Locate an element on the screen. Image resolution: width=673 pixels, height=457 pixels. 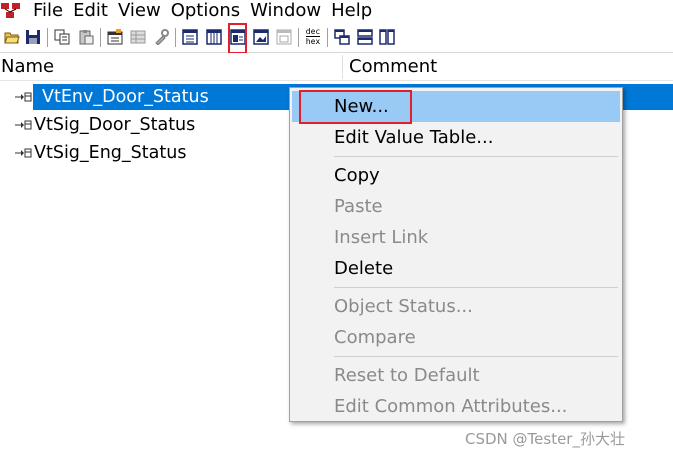
menu-bar: File Edit View Options Window Help is located at coordinates (336, 11).